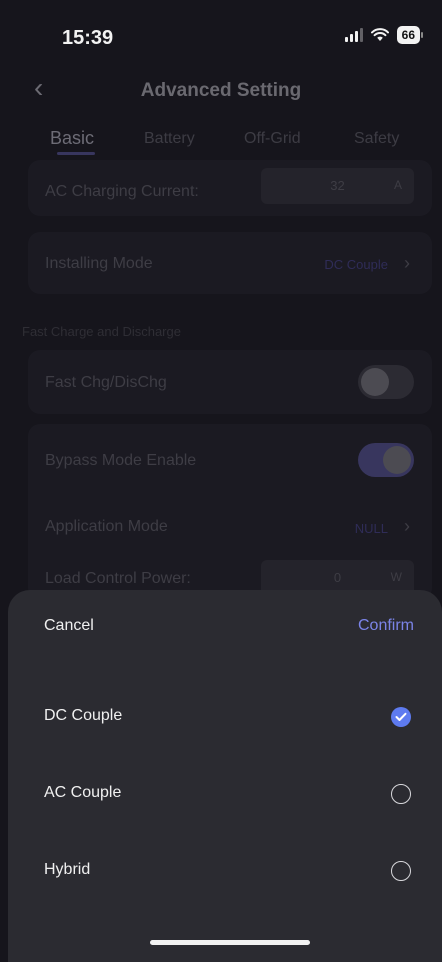 This screenshot has height=962, width=442. What do you see at coordinates (410, 35) in the screenshot?
I see `battery-icon: 66` at bounding box center [410, 35].